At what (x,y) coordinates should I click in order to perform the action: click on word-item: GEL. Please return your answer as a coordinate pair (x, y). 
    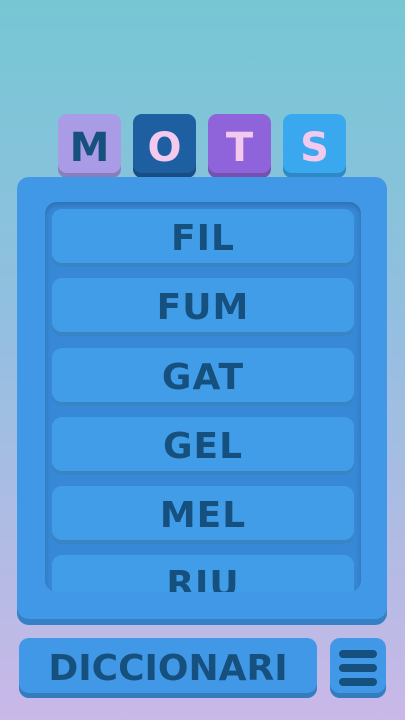
    Looking at the image, I should click on (203, 446).